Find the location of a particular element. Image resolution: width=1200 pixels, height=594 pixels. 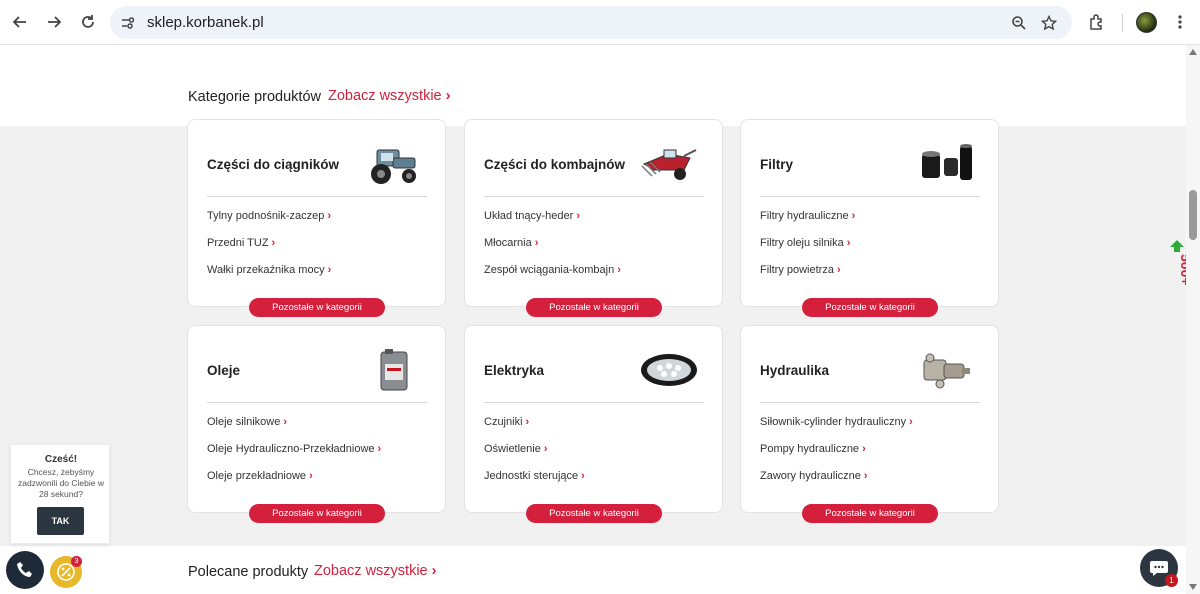

card-title: Filtry is located at coordinates (776, 164).